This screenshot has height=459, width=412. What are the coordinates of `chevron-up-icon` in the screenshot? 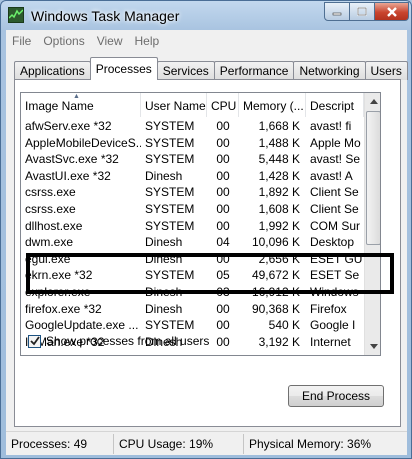 It's located at (373, 101).